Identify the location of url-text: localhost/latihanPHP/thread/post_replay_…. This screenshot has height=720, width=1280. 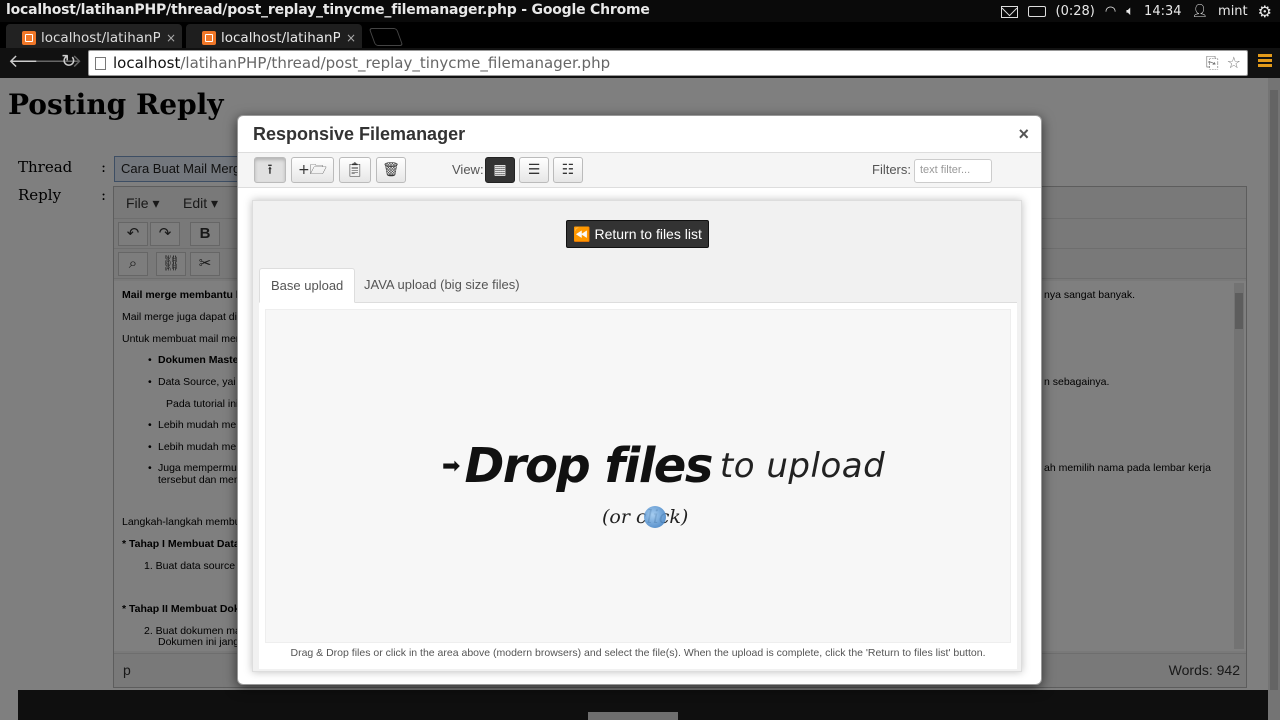
(362, 63).